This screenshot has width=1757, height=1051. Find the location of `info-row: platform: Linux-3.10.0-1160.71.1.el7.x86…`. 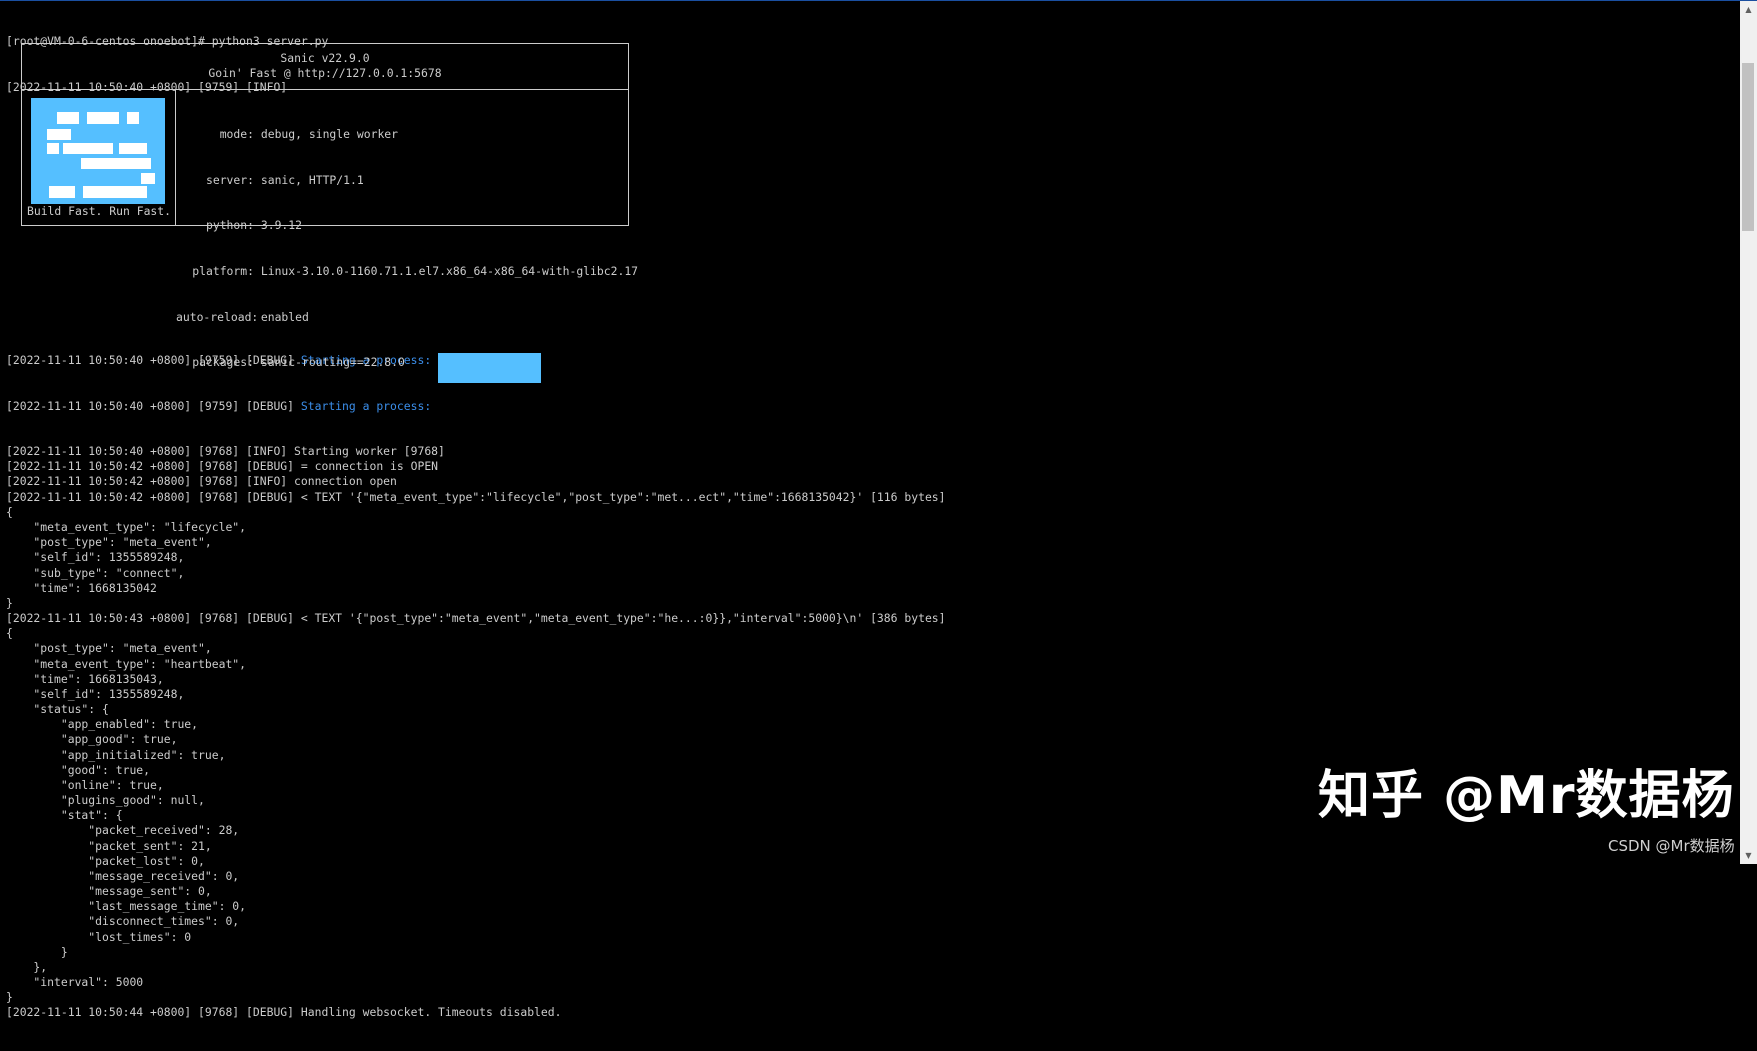

info-row: platform: Linux-3.10.0-1160.71.1.el7.x86… is located at coordinates (415, 271).